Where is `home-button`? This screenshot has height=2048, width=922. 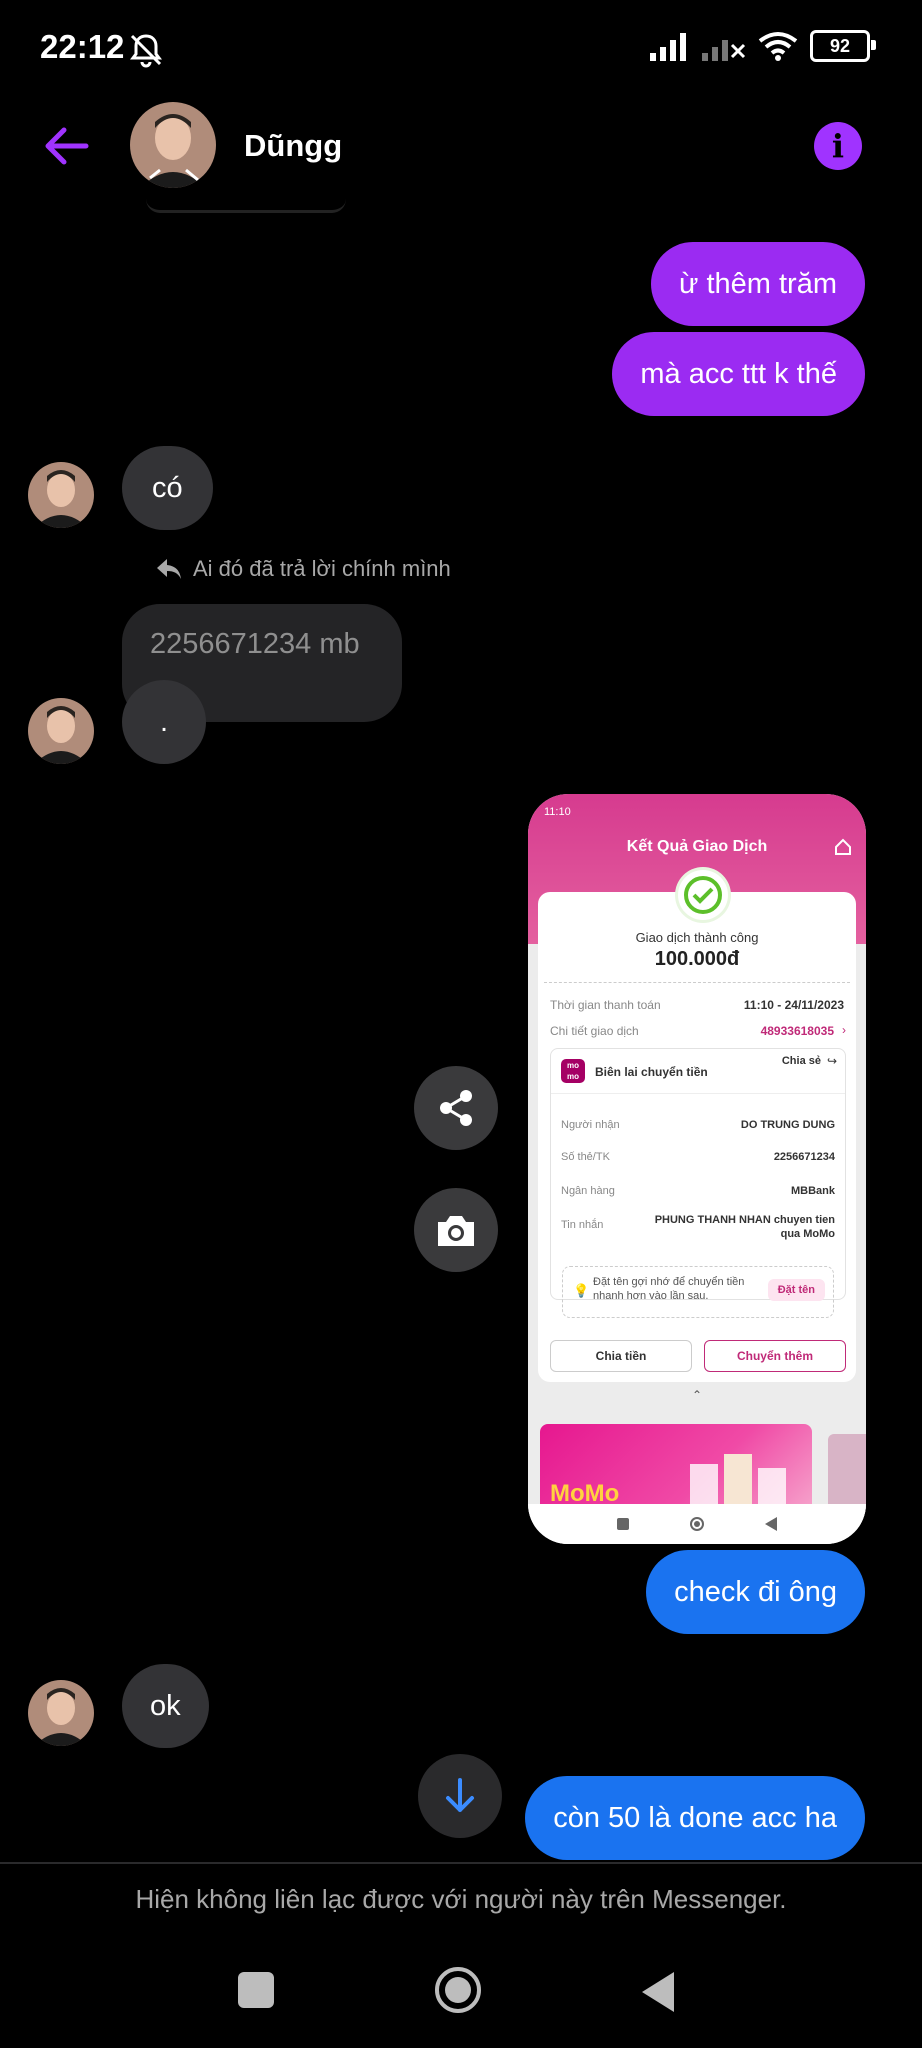 home-button is located at coordinates (458, 1990).